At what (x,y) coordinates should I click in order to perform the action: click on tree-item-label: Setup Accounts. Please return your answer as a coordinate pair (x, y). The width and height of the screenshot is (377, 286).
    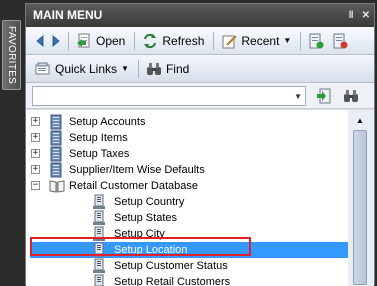
    Looking at the image, I should click on (107, 122).